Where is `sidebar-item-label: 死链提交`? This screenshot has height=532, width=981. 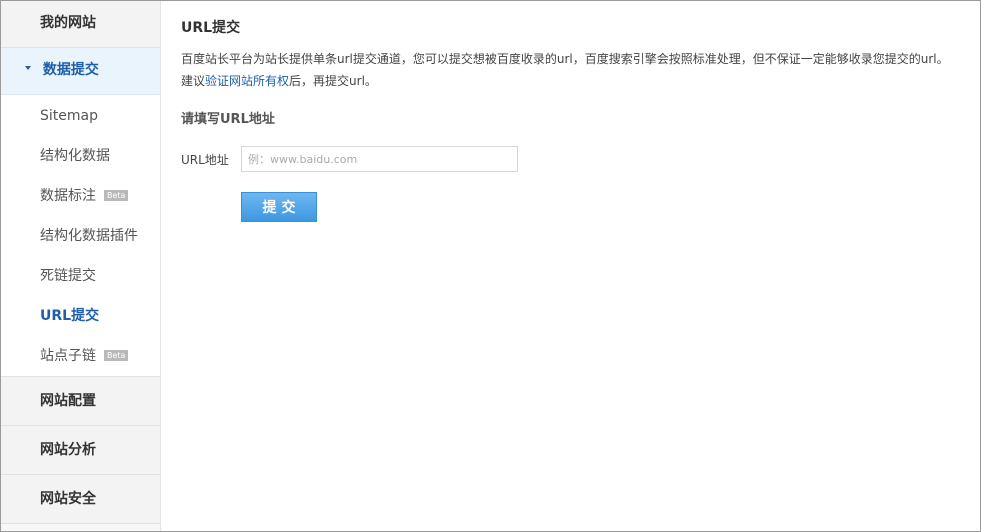
sidebar-item-label: 死链提交 is located at coordinates (68, 276).